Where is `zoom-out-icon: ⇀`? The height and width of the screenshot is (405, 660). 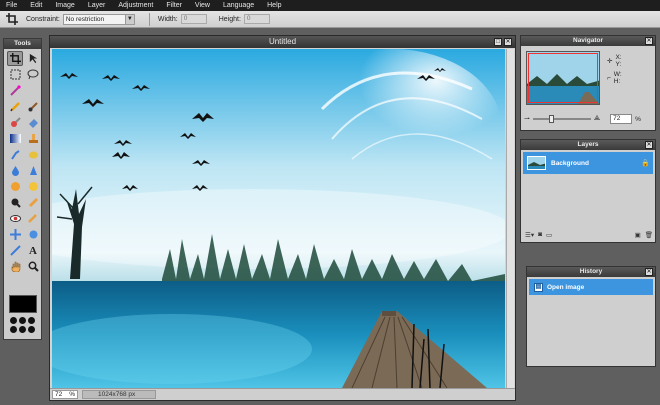
zoom-out-icon: ⇀ is located at coordinates (527, 119).